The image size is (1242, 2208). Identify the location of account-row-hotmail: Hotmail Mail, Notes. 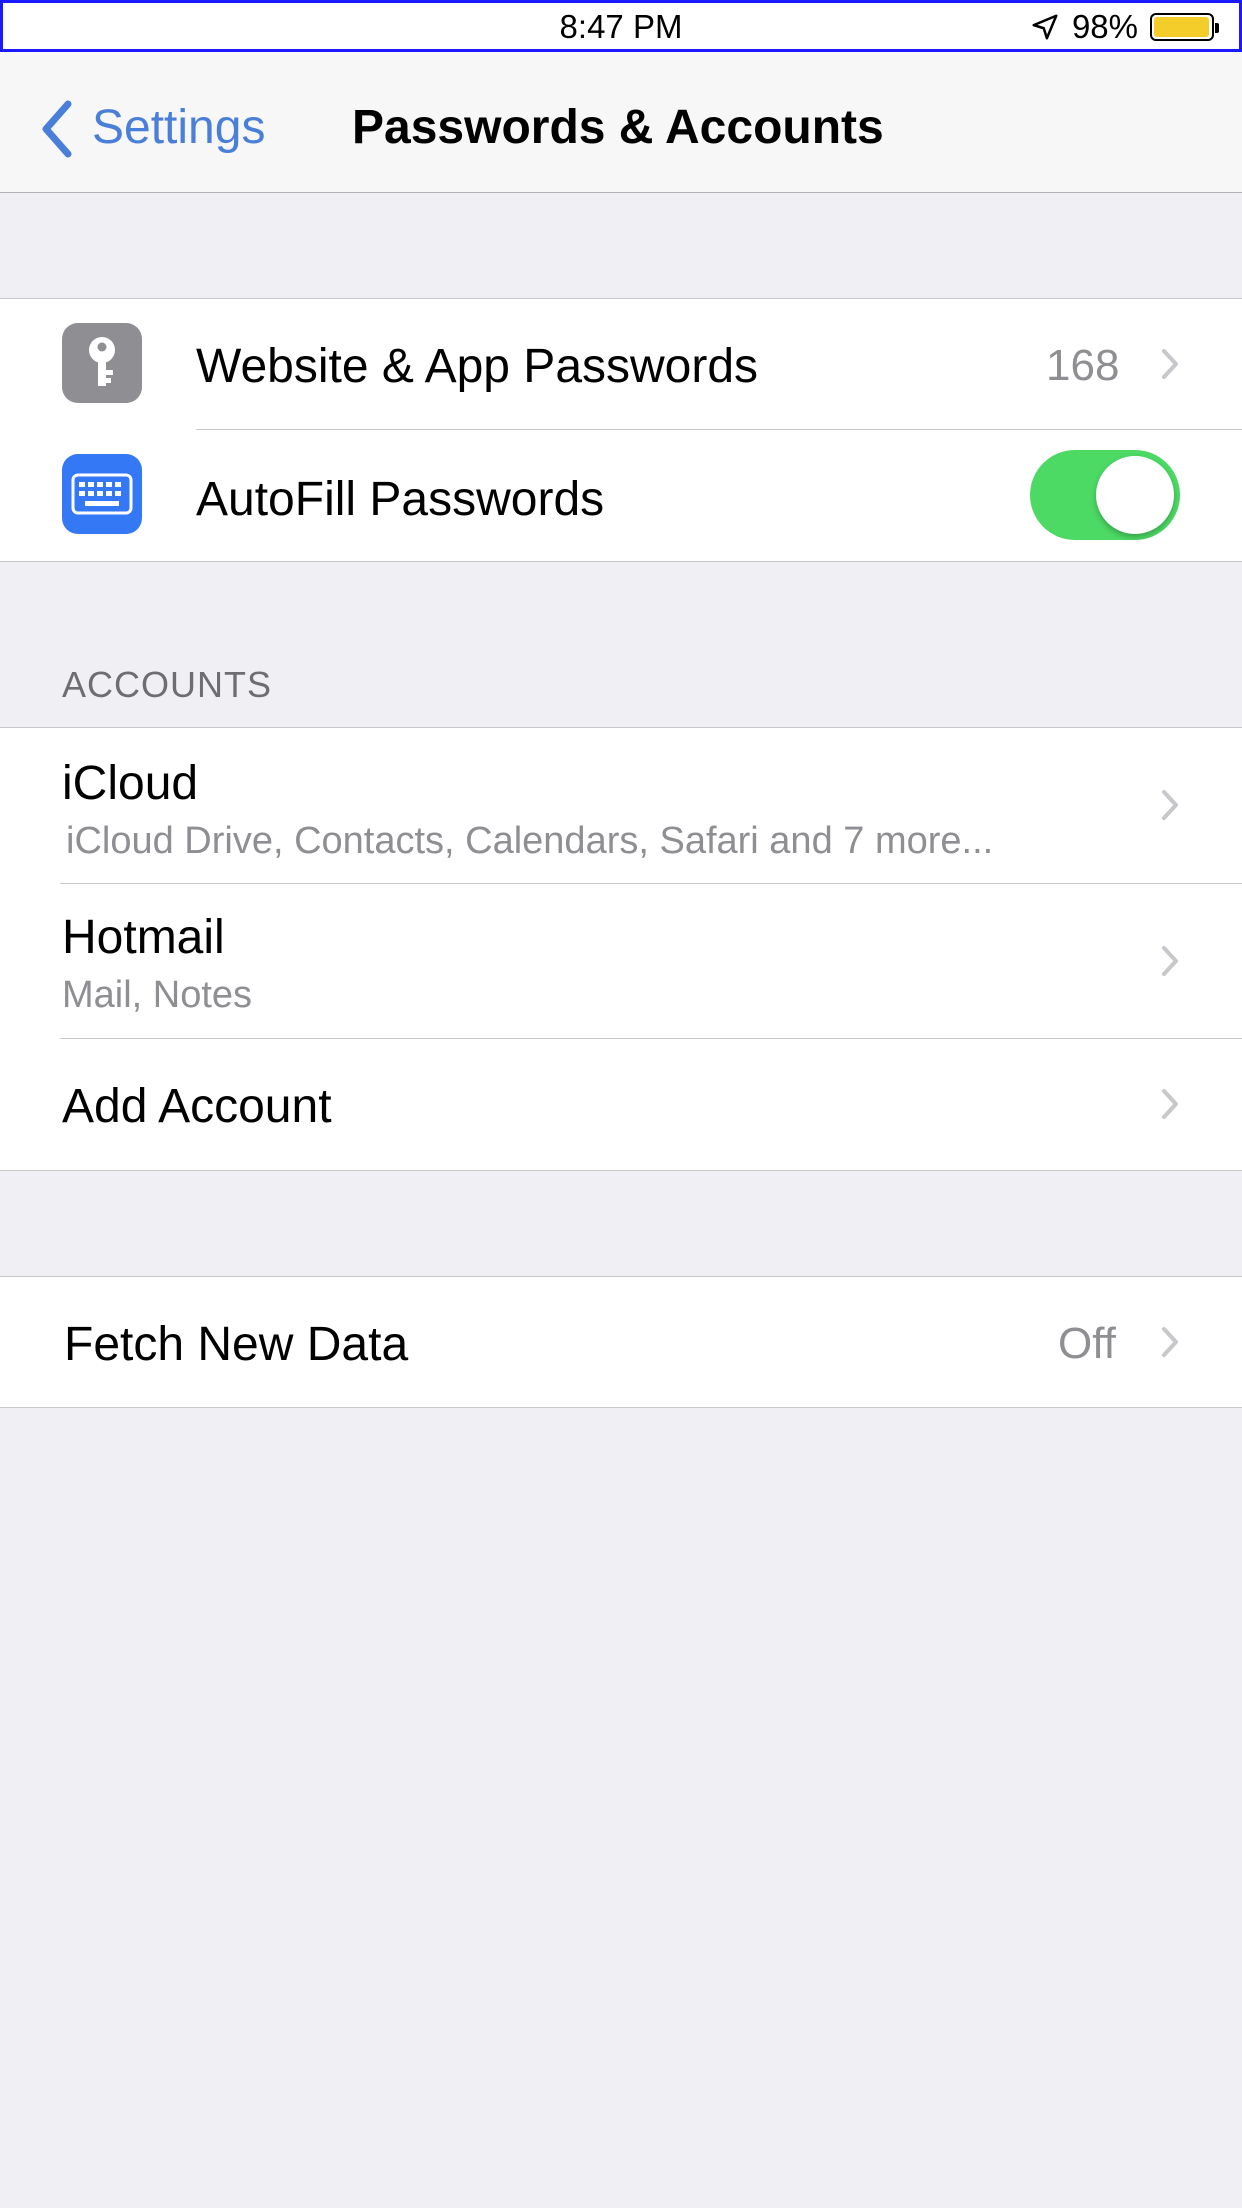
(621, 961).